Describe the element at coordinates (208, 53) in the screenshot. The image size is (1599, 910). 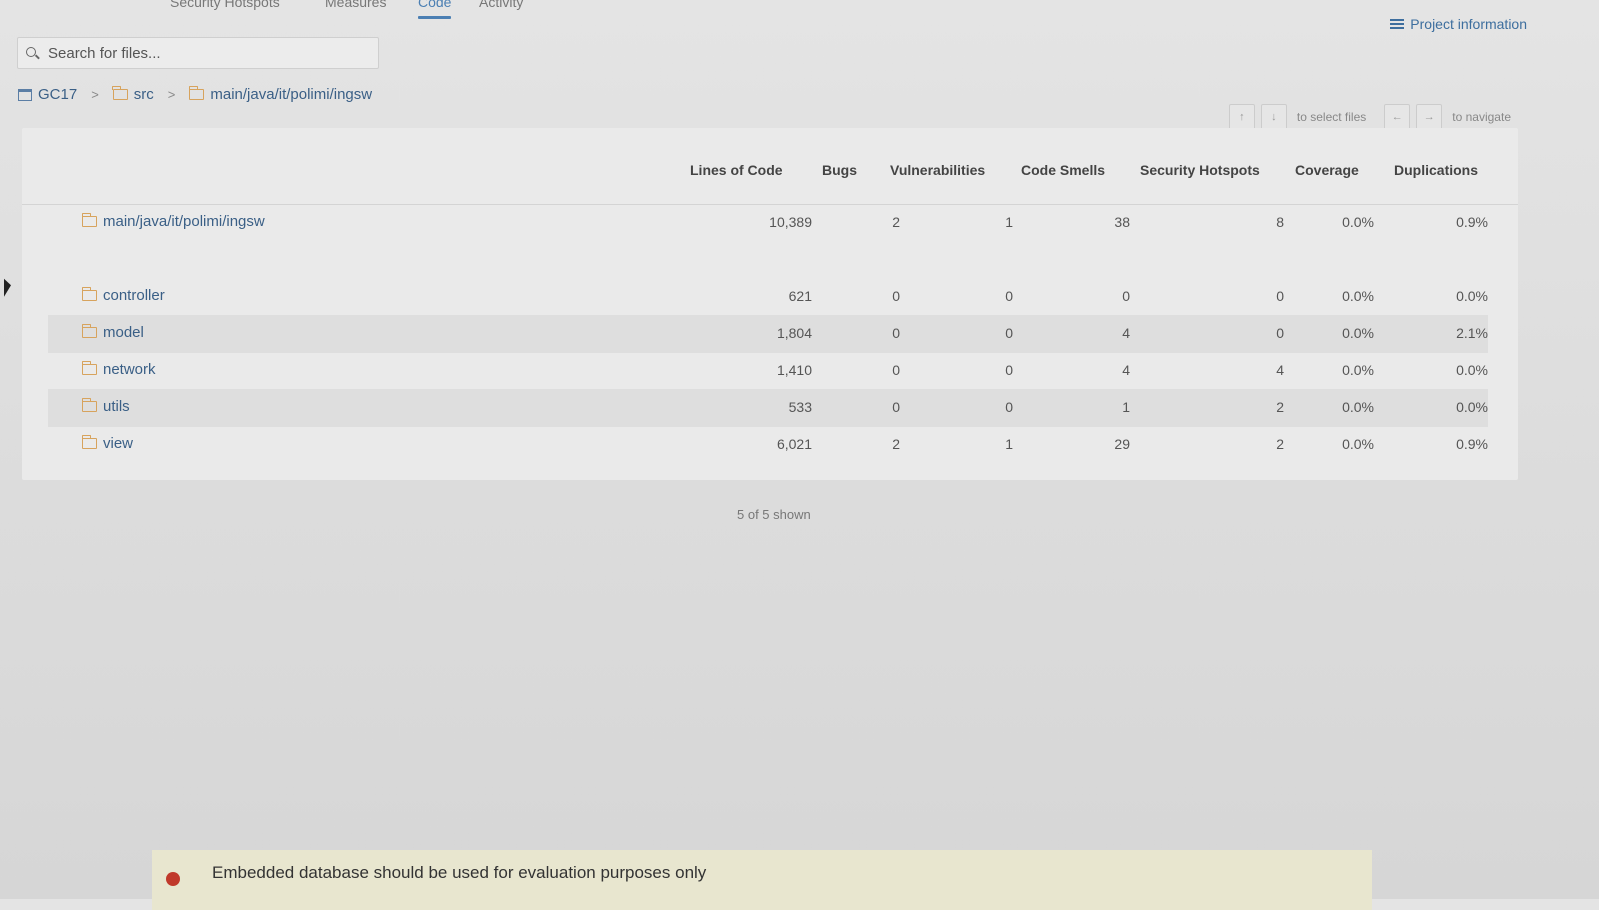
I see `search-input` at that location.